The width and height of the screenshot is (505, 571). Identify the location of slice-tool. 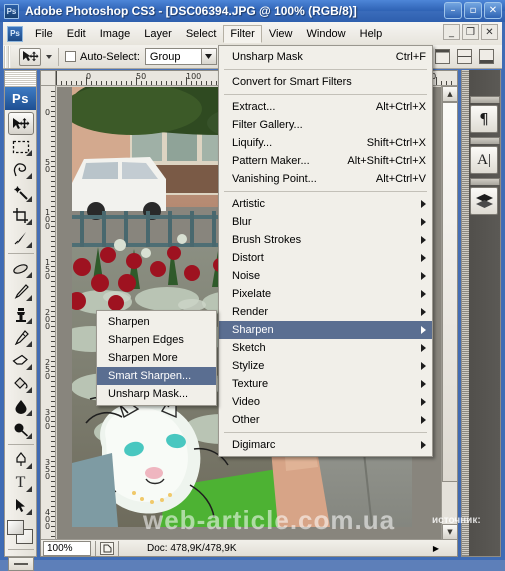
(21, 238).